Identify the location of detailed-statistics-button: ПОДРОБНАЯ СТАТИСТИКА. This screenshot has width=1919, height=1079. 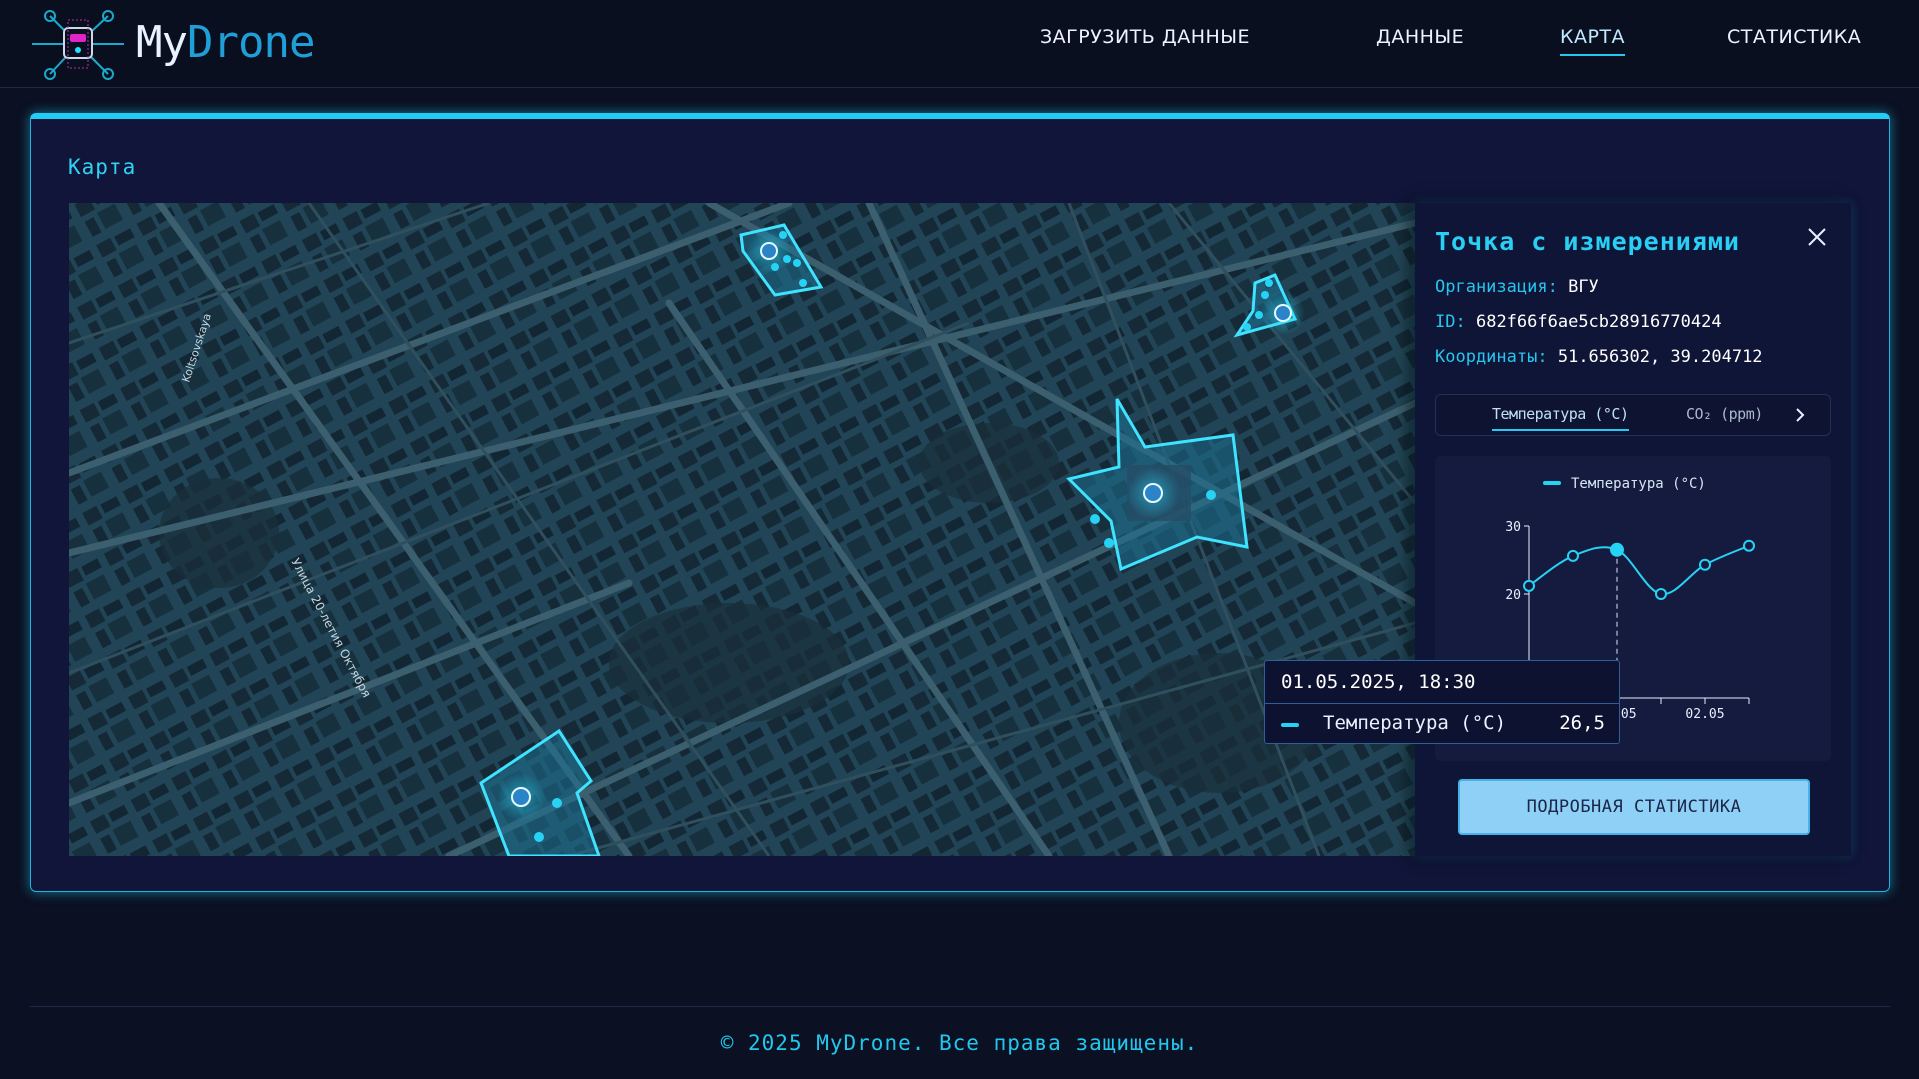
(1634, 807).